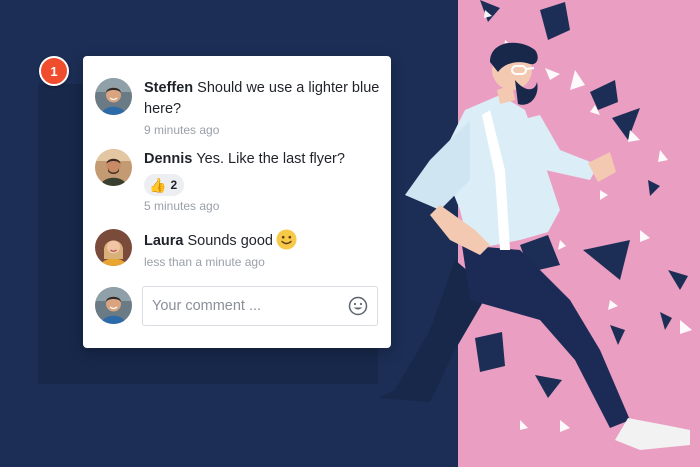 Image resolution: width=700 pixels, height=467 pixels. Describe the element at coordinates (169, 88) in the screenshot. I see `comment-author: Steffen` at that location.